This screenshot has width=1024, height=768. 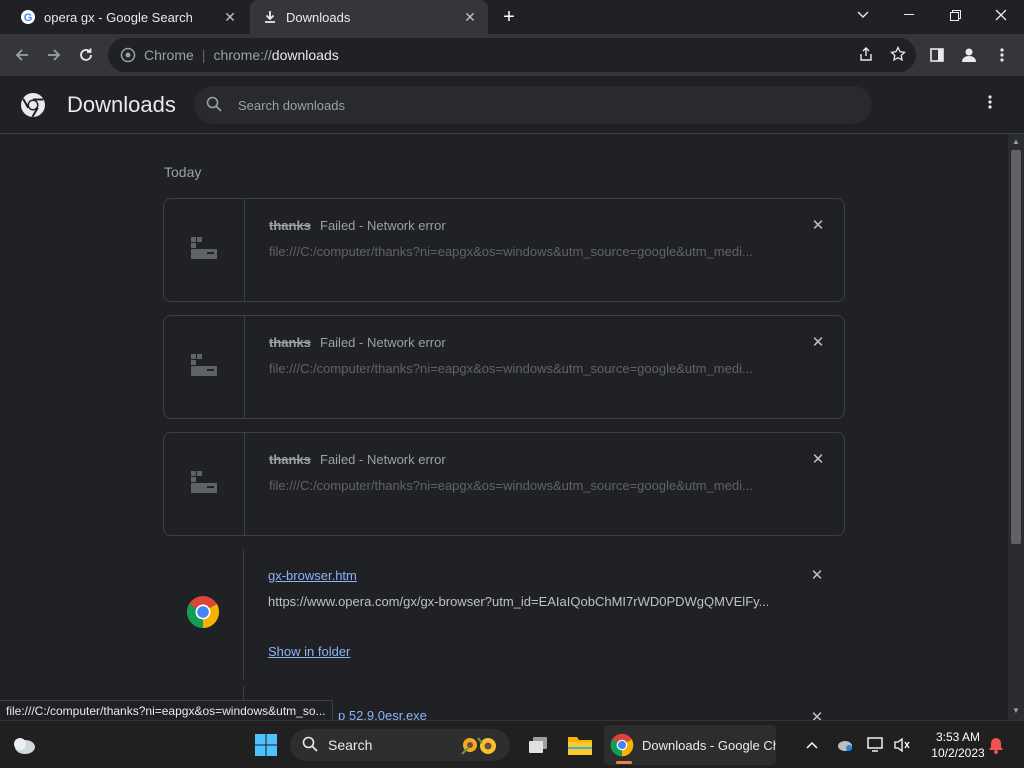 I want to click on network-icon, so click(x=876, y=745).